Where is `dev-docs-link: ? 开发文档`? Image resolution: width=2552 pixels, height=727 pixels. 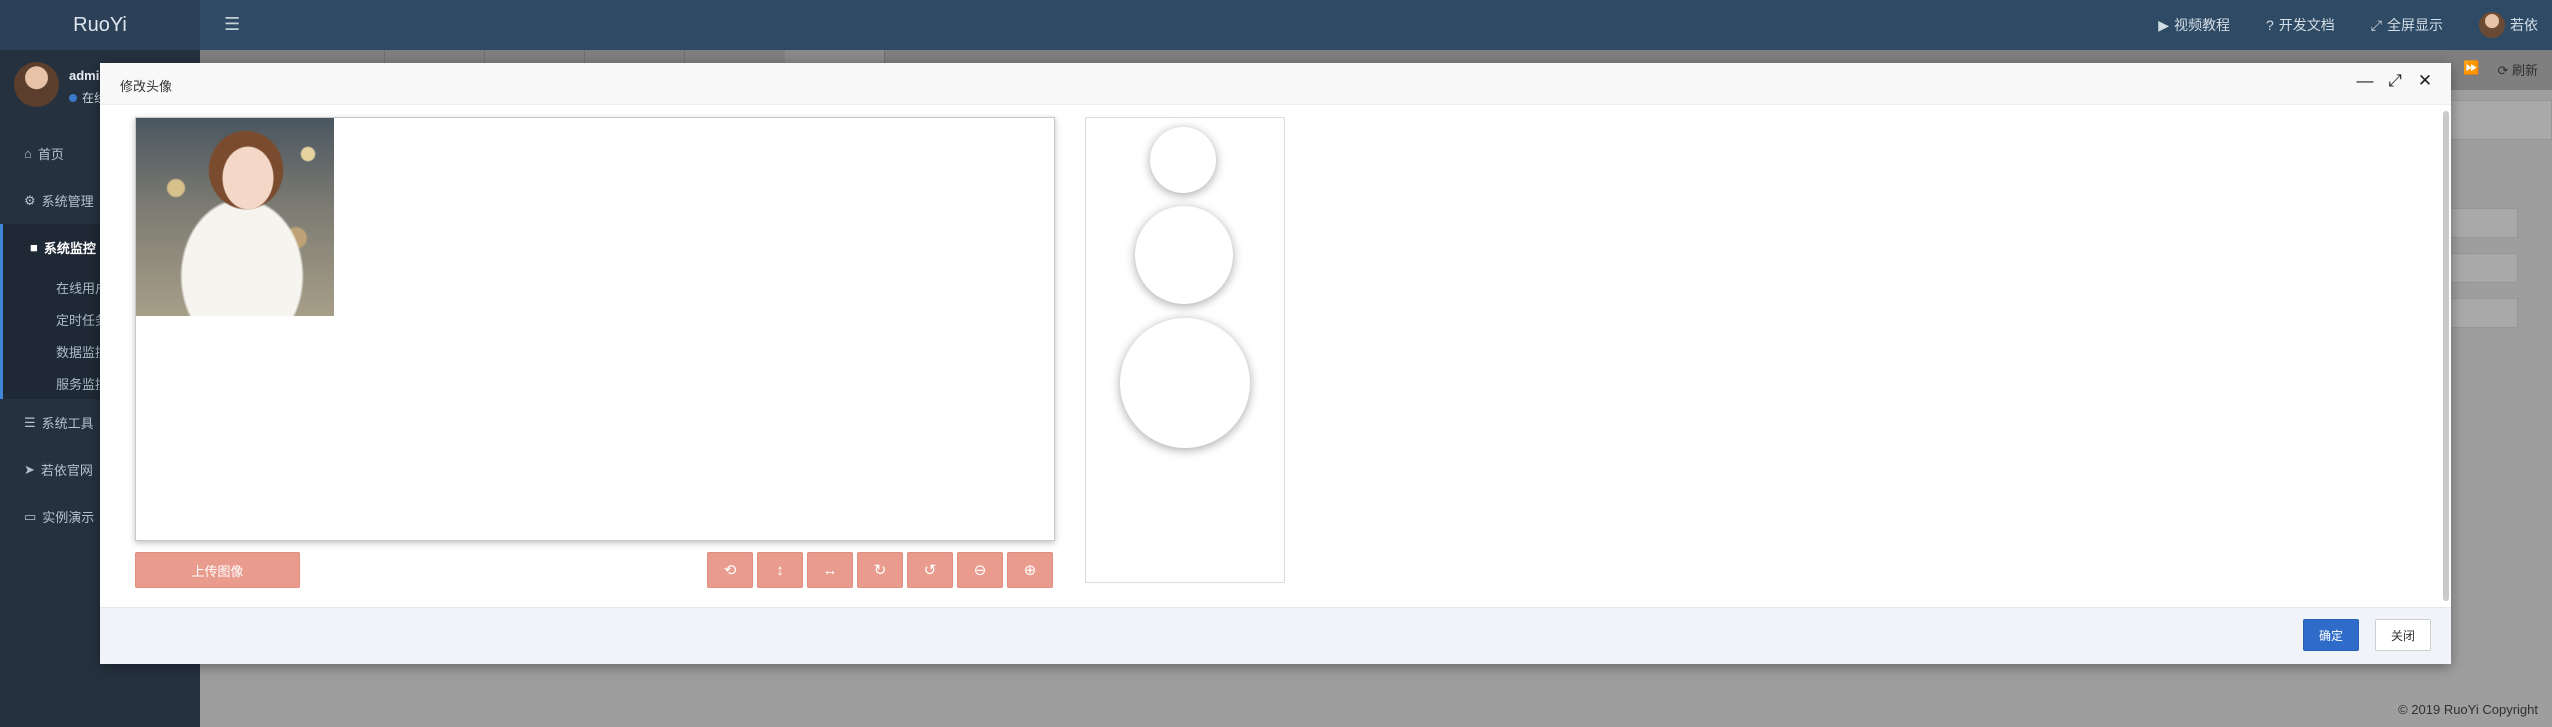 dev-docs-link: ? 开发文档 is located at coordinates (2300, 25).